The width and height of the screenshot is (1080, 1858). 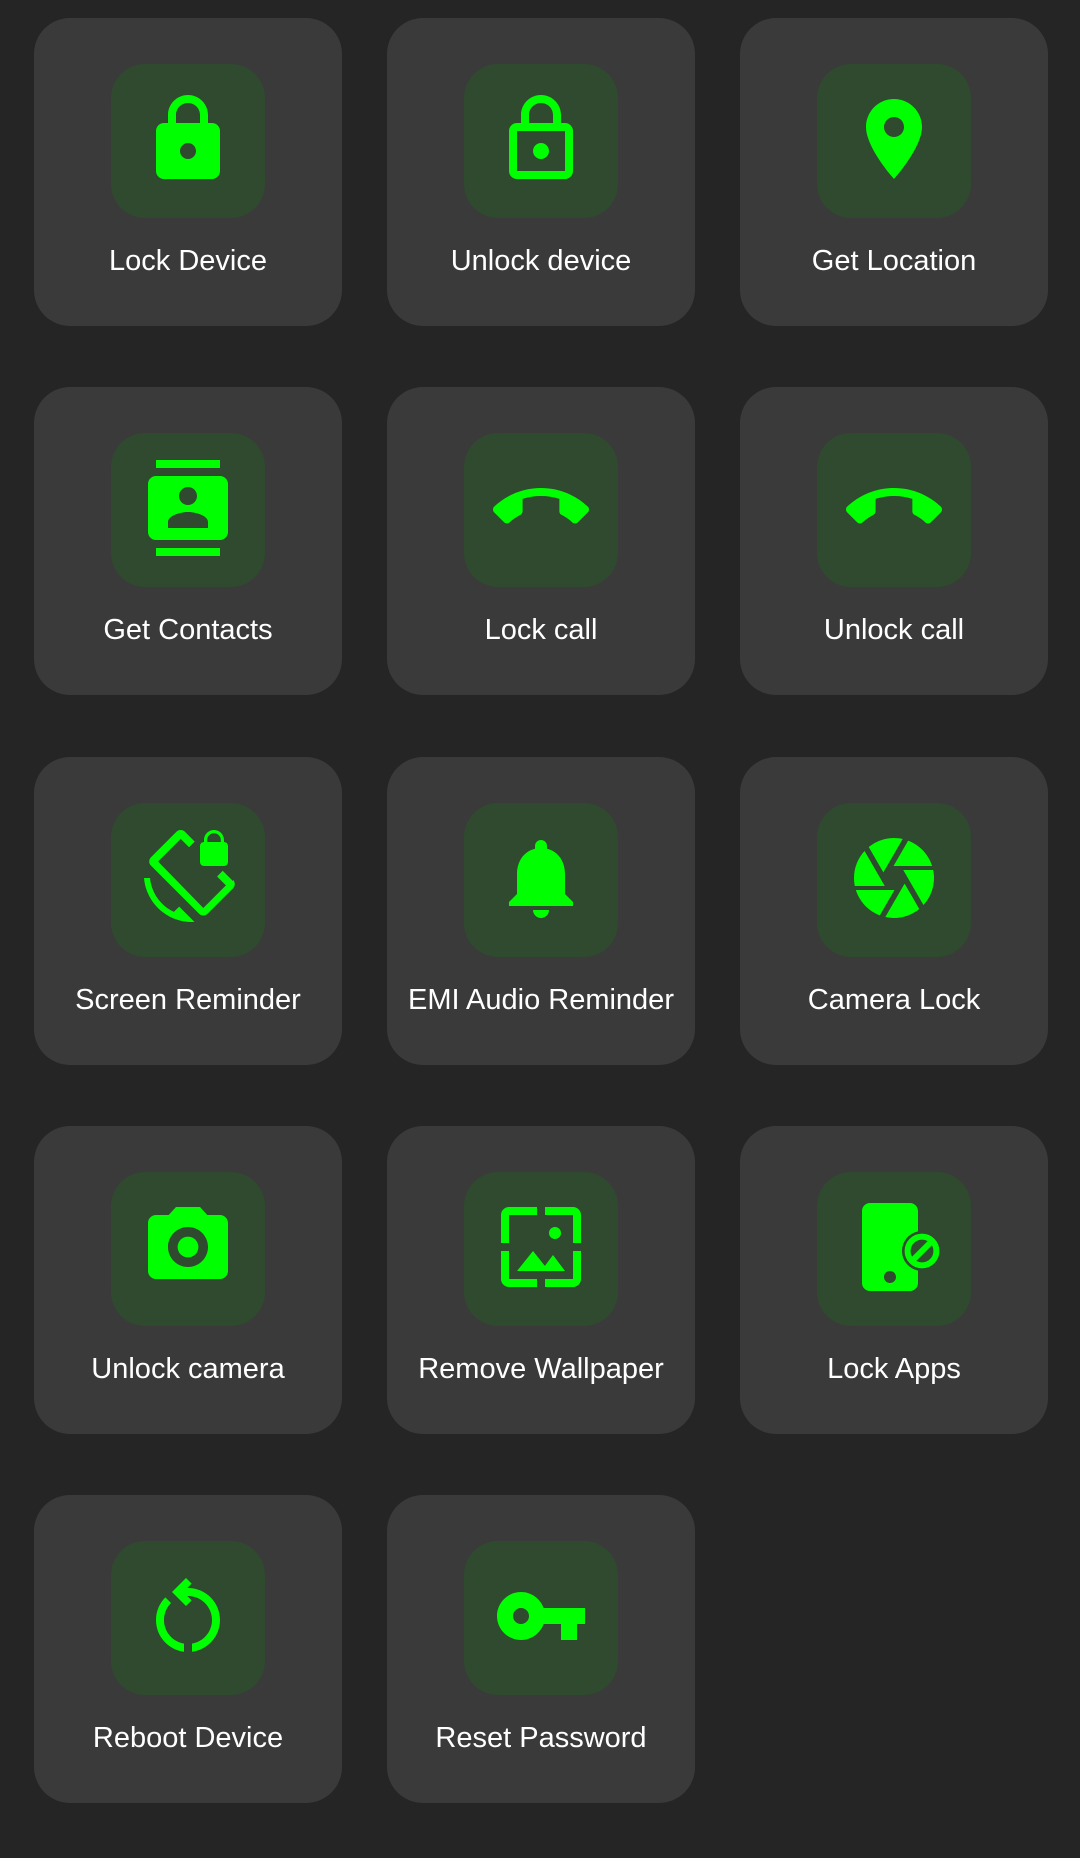 I want to click on unlock-camera-button: Unlock camera, so click(x=188, y=1280).